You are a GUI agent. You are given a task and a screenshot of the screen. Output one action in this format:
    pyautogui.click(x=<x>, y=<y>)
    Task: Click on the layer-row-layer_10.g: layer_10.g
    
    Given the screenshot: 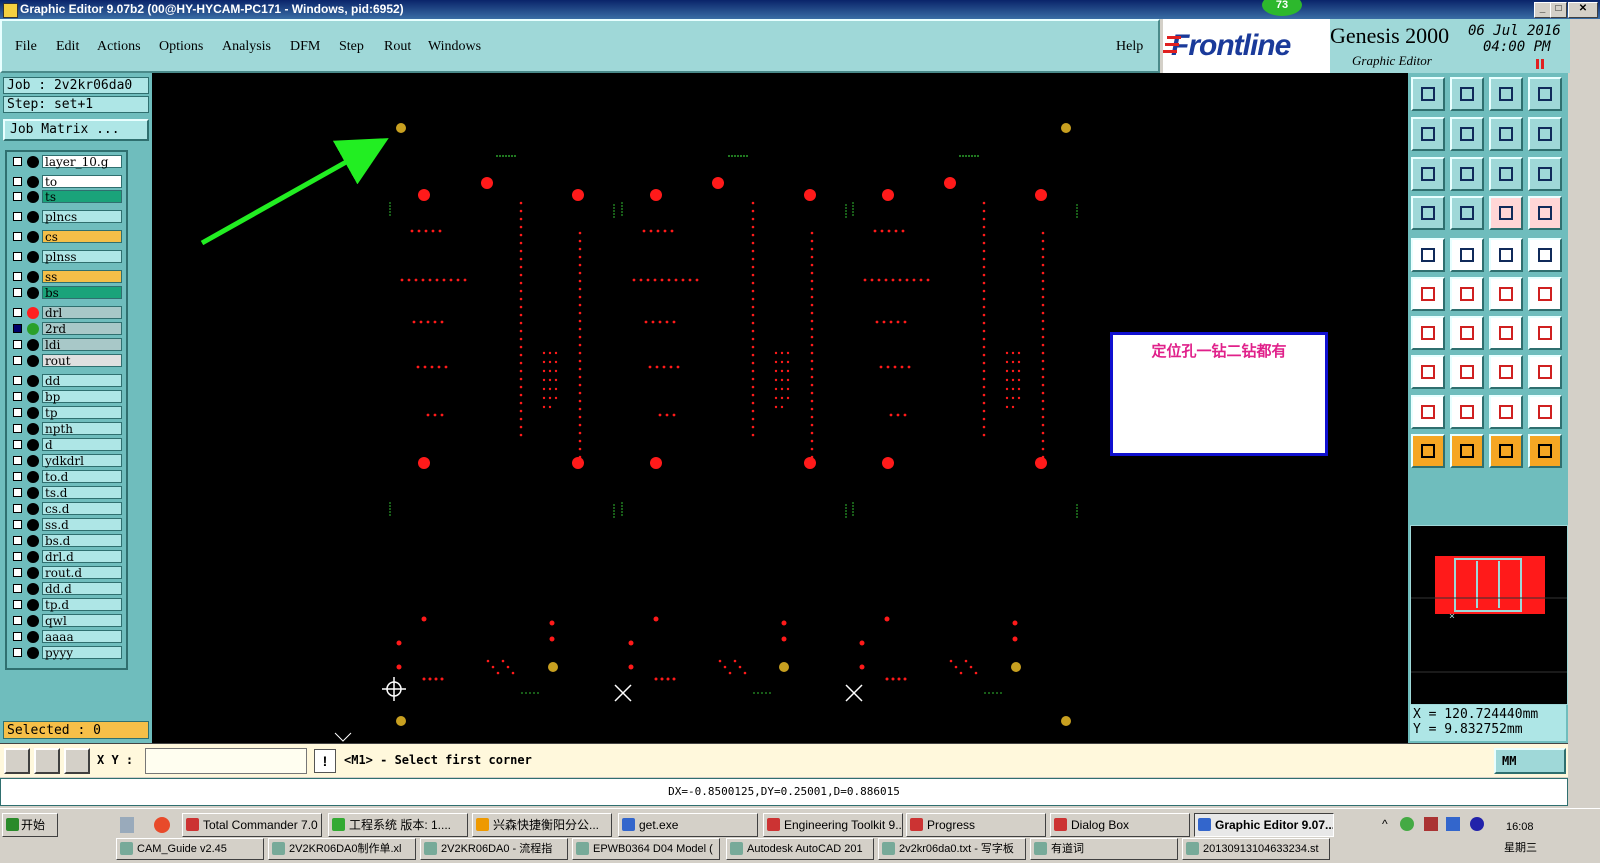 What is the action you would take?
    pyautogui.click(x=65, y=162)
    